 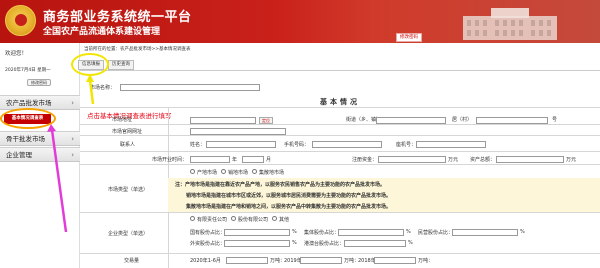 What do you see at coordinates (137, 49) in the screenshot?
I see `breadcrumb: 当前所在的位置：农产品批发市场>>基本情况调查表` at bounding box center [137, 49].